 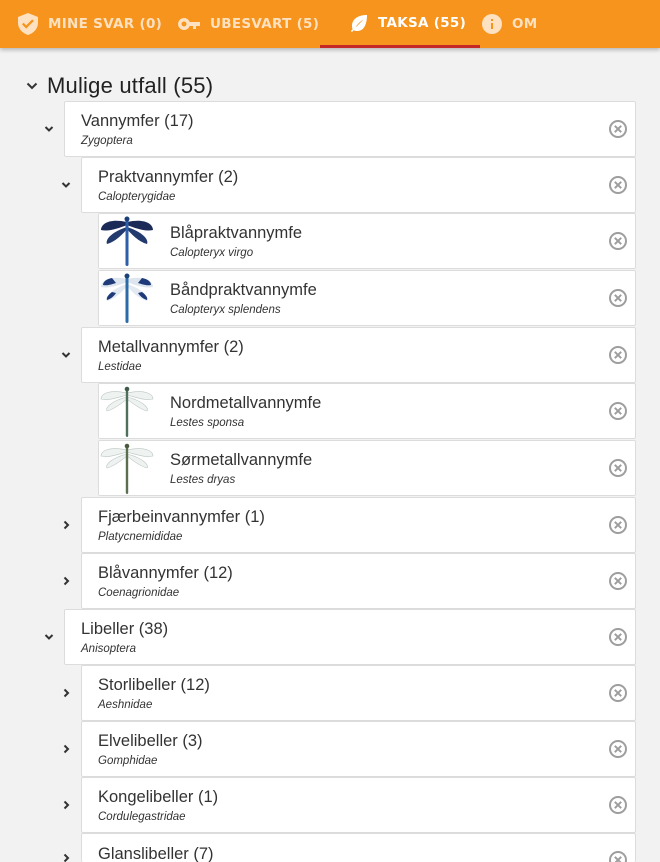 What do you see at coordinates (139, 593) in the screenshot?
I see `taxon-scientific-name: Coenagrionidae` at bounding box center [139, 593].